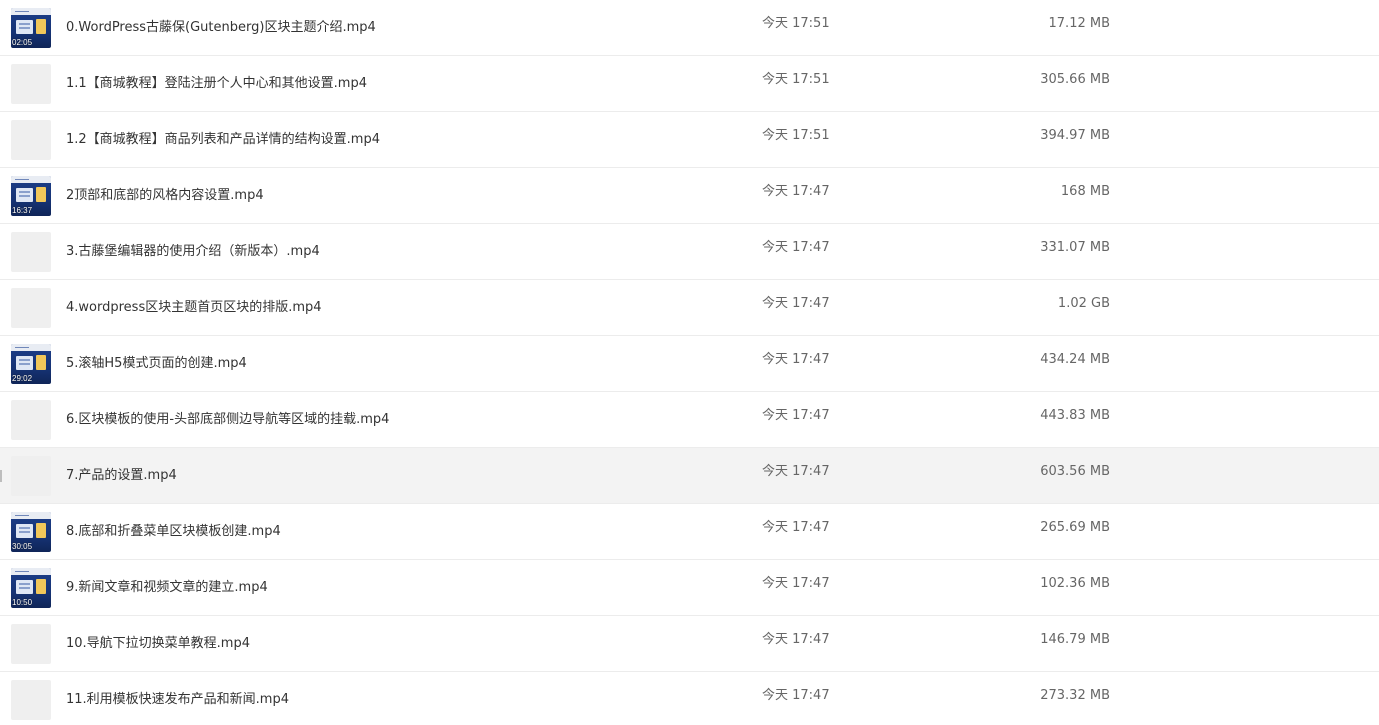 Image resolution: width=1379 pixels, height=725 pixels. Describe the element at coordinates (1075, 471) in the screenshot. I see `file-size: 603.56 MB` at that location.